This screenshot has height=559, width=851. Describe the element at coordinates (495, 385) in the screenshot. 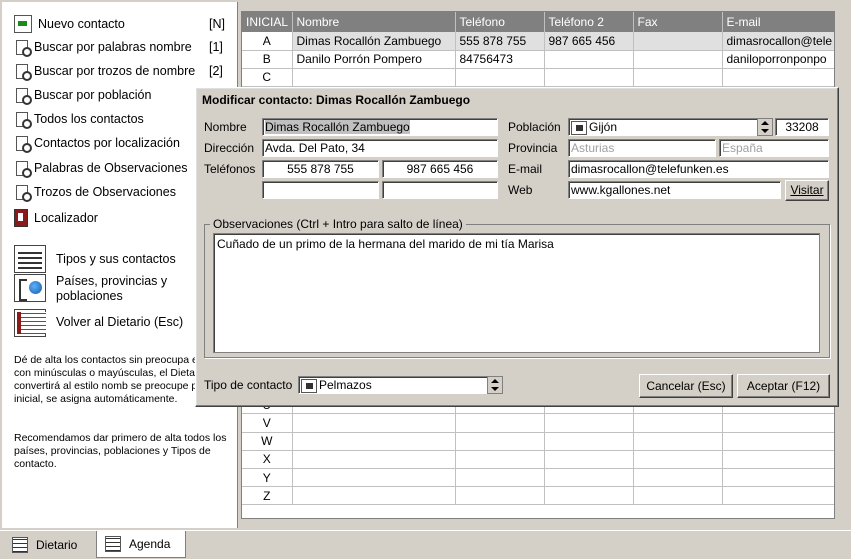

I see `tipo-spinner` at that location.